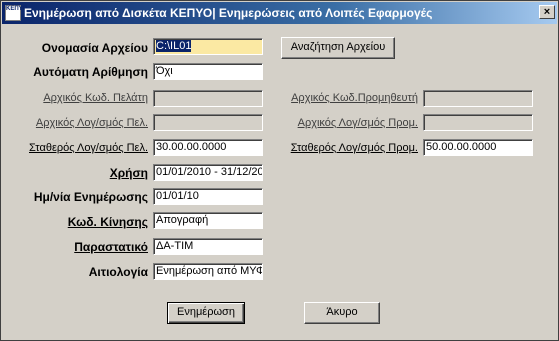 The width and height of the screenshot is (559, 341). I want to click on app-icon: ΚΕΠΥΟ, so click(16, 13).